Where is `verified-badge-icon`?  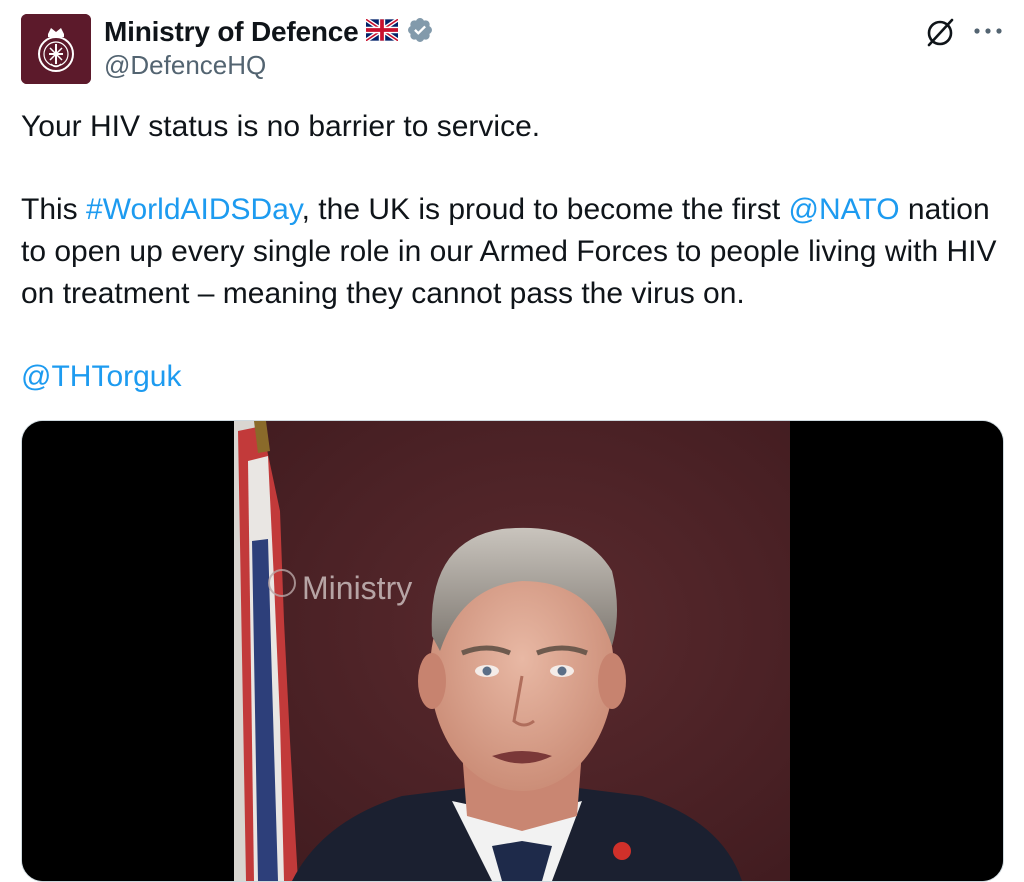 verified-badge-icon is located at coordinates (420, 32).